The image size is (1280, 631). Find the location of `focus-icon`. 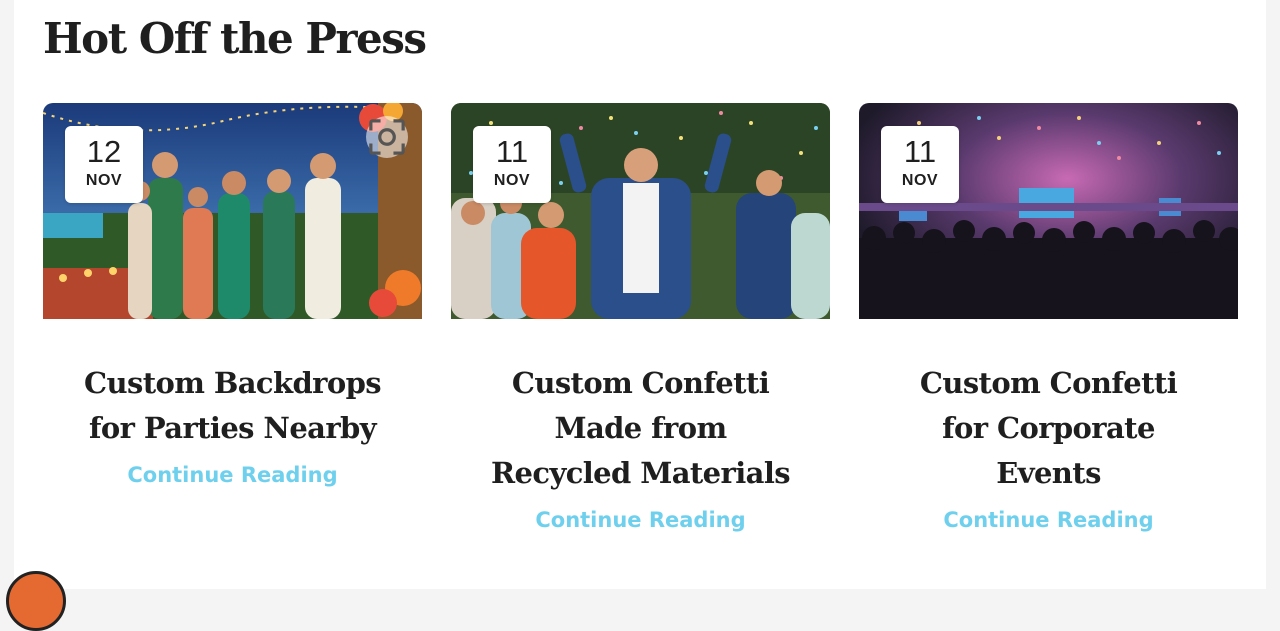

focus-icon is located at coordinates (387, 137).